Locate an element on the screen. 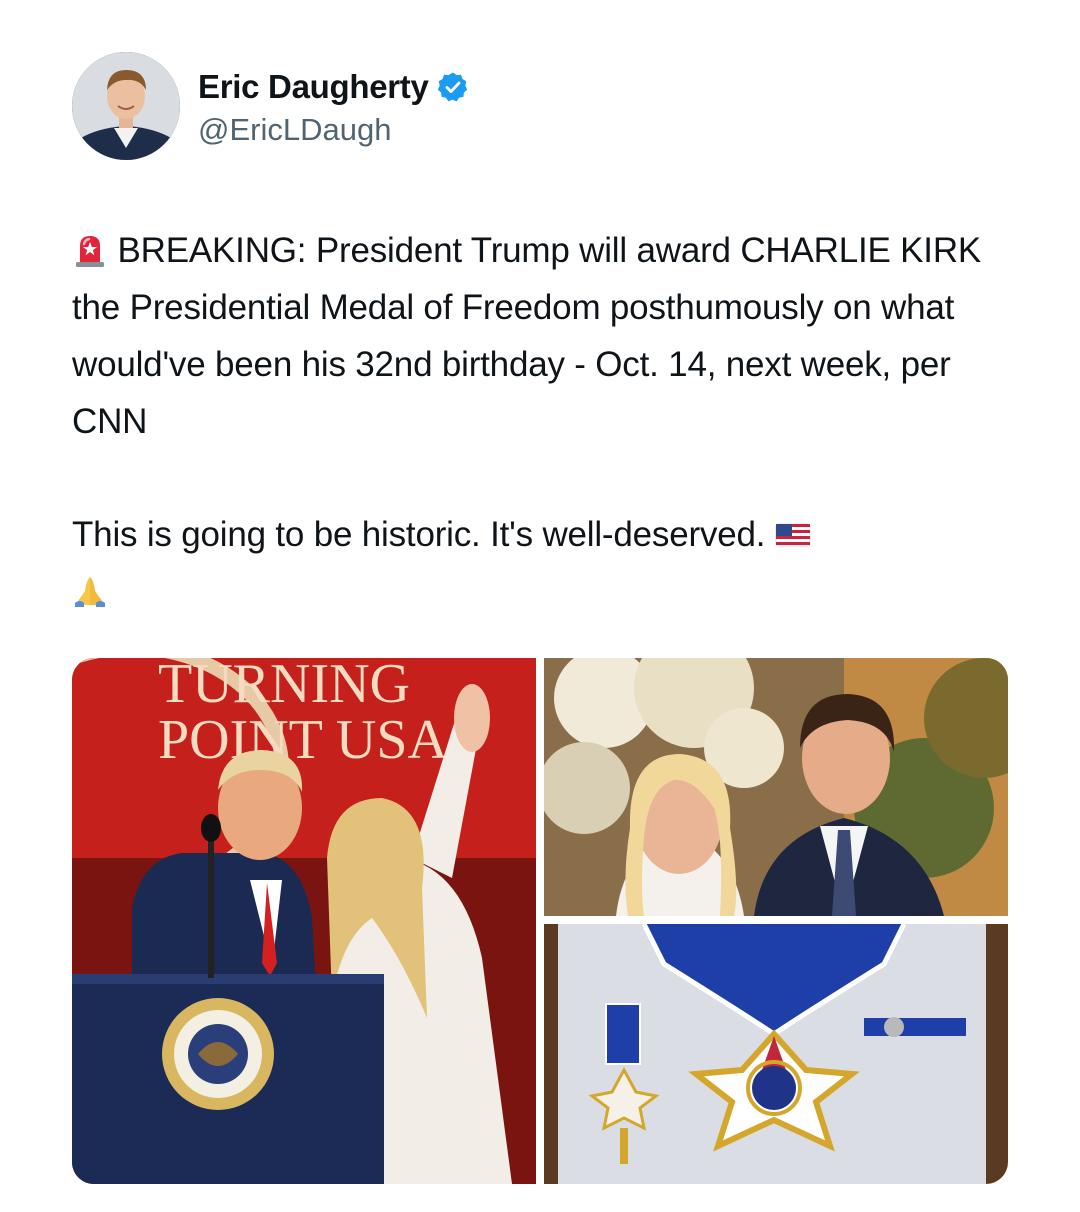  sign-line-1: TURNING is located at coordinates (284, 686).